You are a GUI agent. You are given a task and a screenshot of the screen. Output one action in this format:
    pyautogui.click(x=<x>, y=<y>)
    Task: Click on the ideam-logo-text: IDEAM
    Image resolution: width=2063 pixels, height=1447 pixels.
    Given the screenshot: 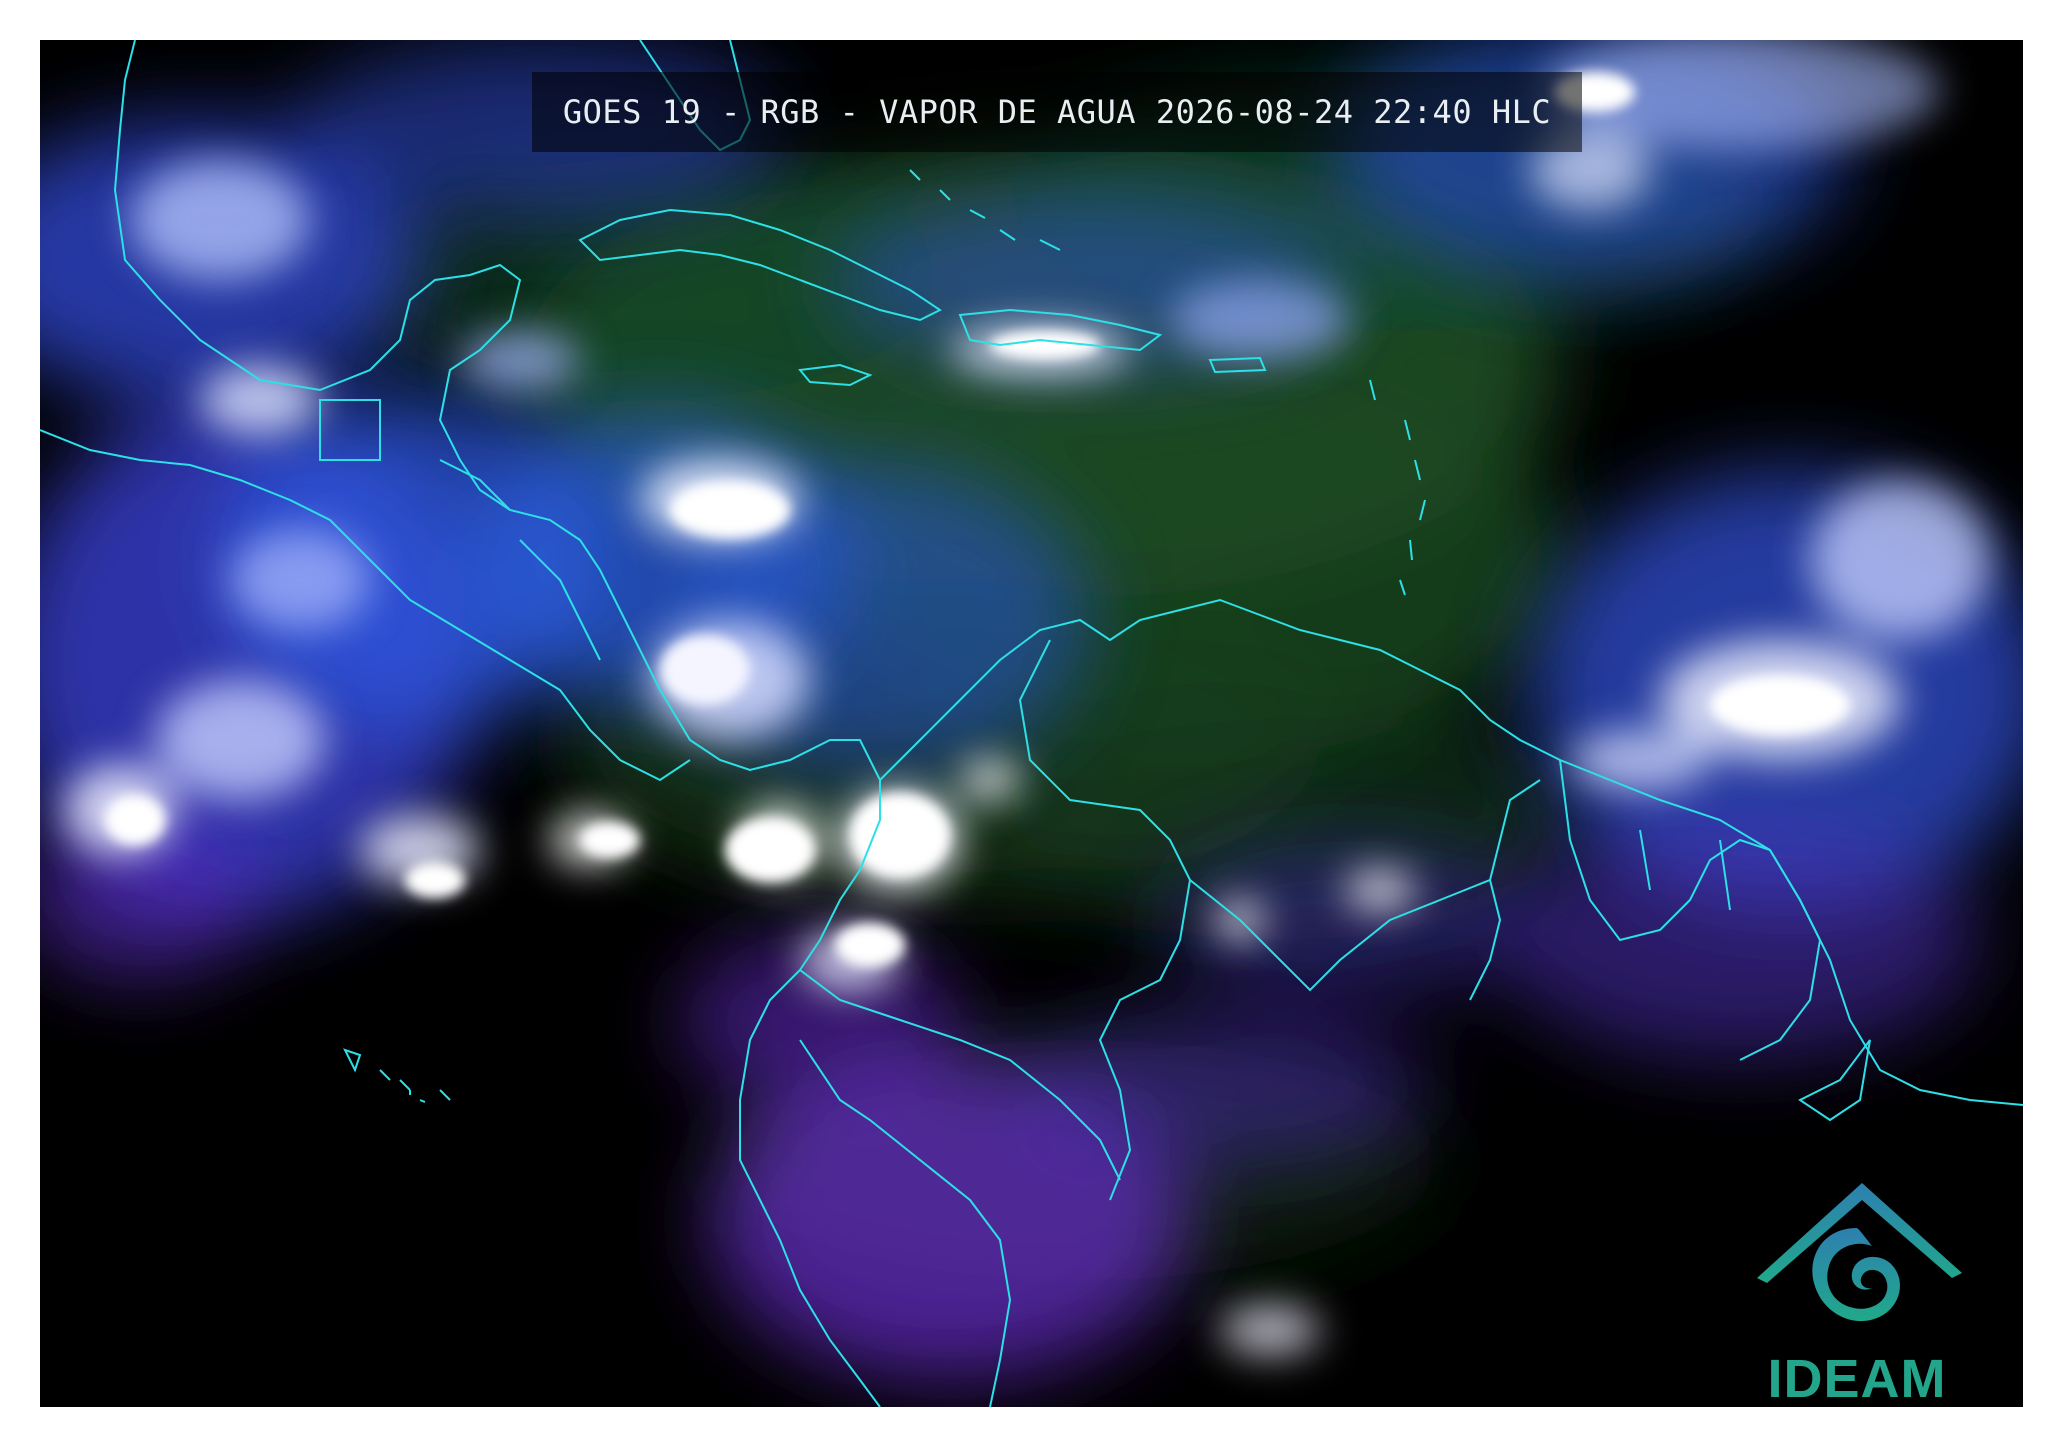 What is the action you would take?
    pyautogui.click(x=1857, y=1378)
    